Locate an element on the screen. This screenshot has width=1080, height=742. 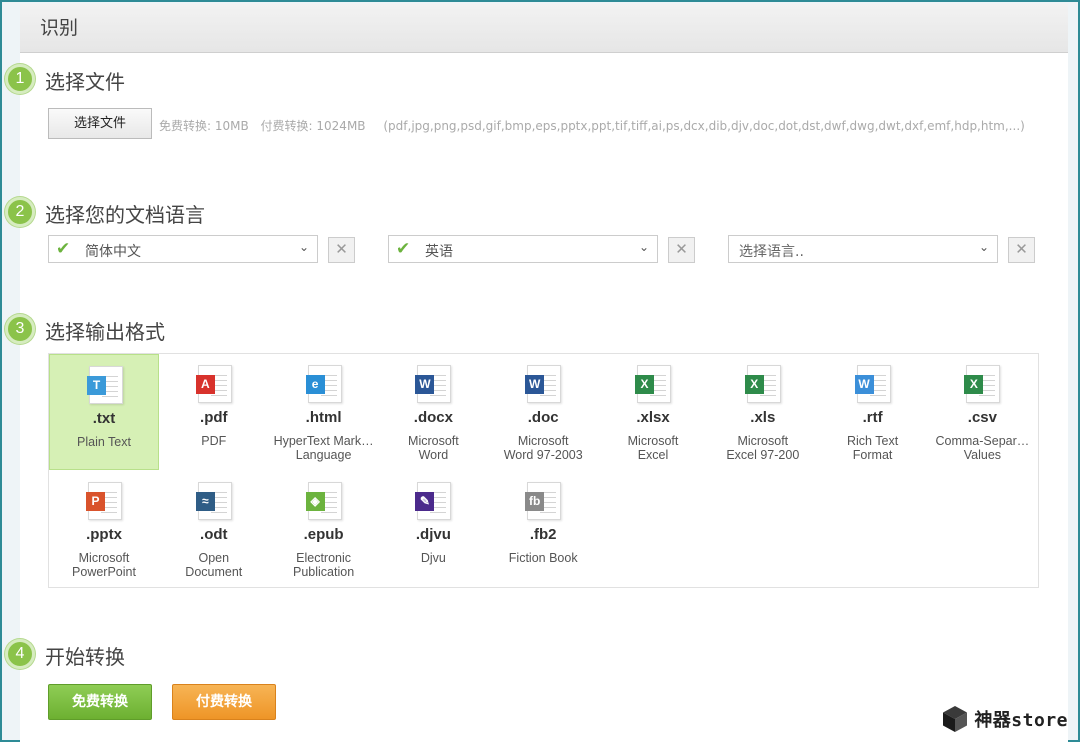
format-description: Microsoft Excel is located at coordinates (653, 448).